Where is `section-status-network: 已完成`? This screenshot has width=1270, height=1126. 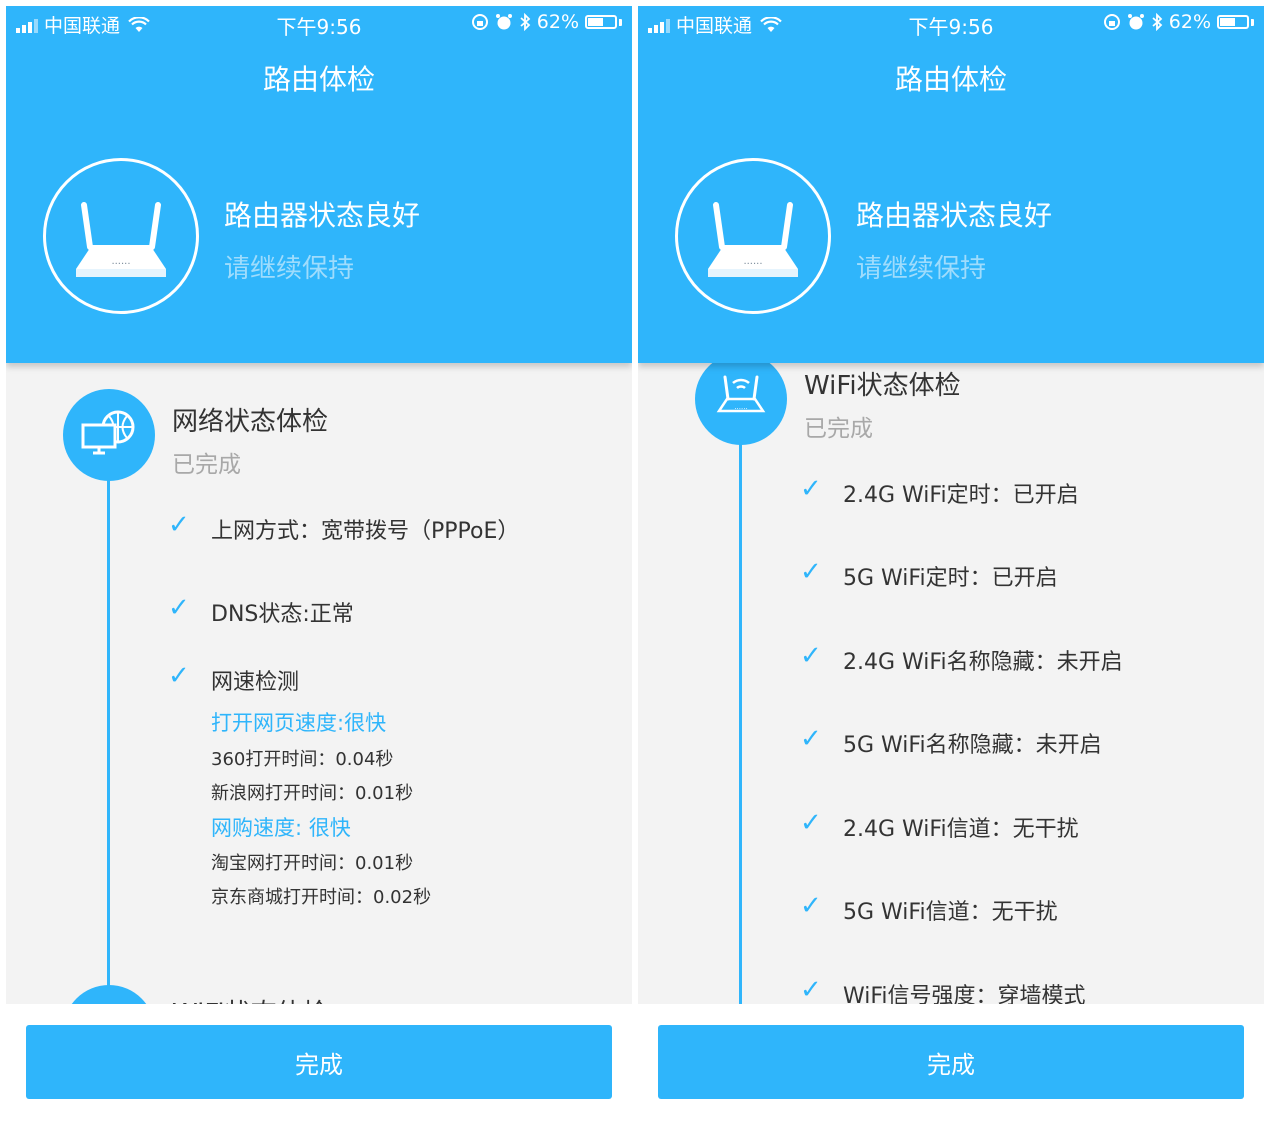
section-status-network: 已完成 is located at coordinates (206, 465).